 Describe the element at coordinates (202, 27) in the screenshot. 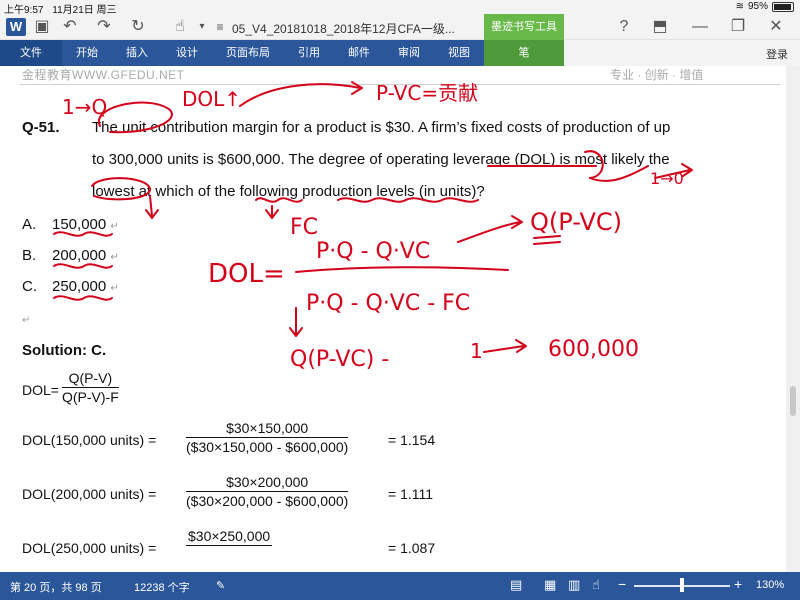

I see `chevron-down-icon: ▾` at that location.